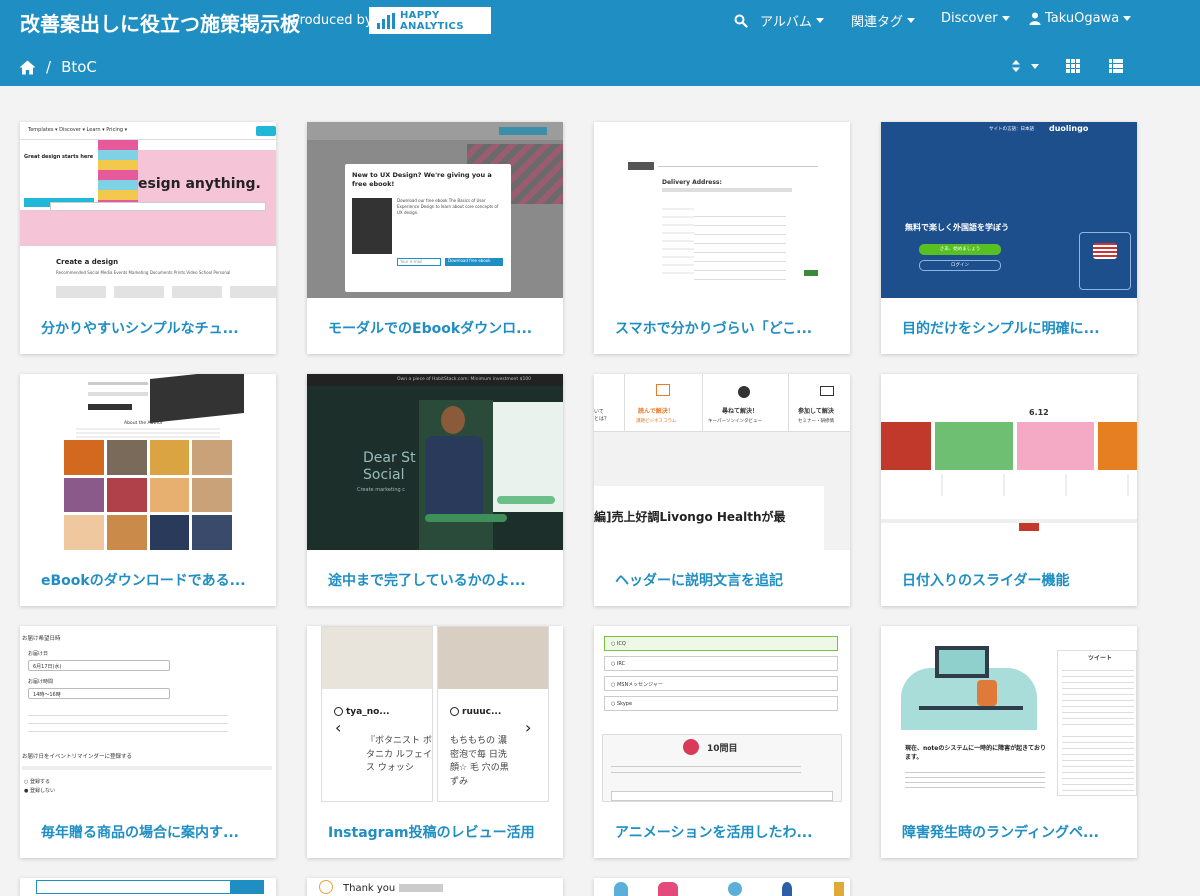  I want to click on breadcrumb-current: BtoC, so click(79, 67).